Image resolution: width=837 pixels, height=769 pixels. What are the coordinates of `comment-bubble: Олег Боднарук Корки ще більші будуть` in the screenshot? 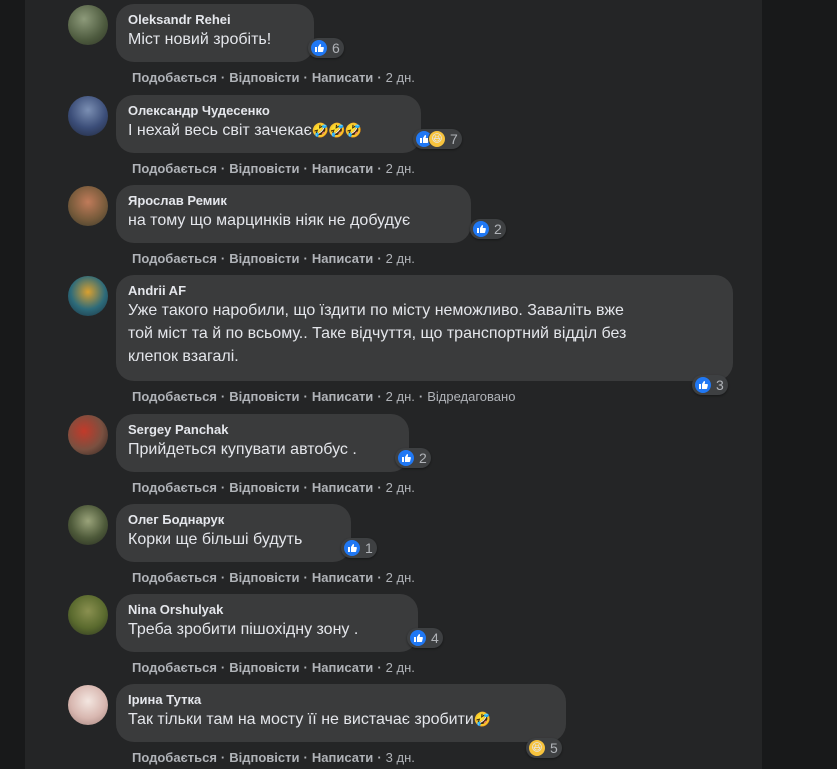 It's located at (233, 533).